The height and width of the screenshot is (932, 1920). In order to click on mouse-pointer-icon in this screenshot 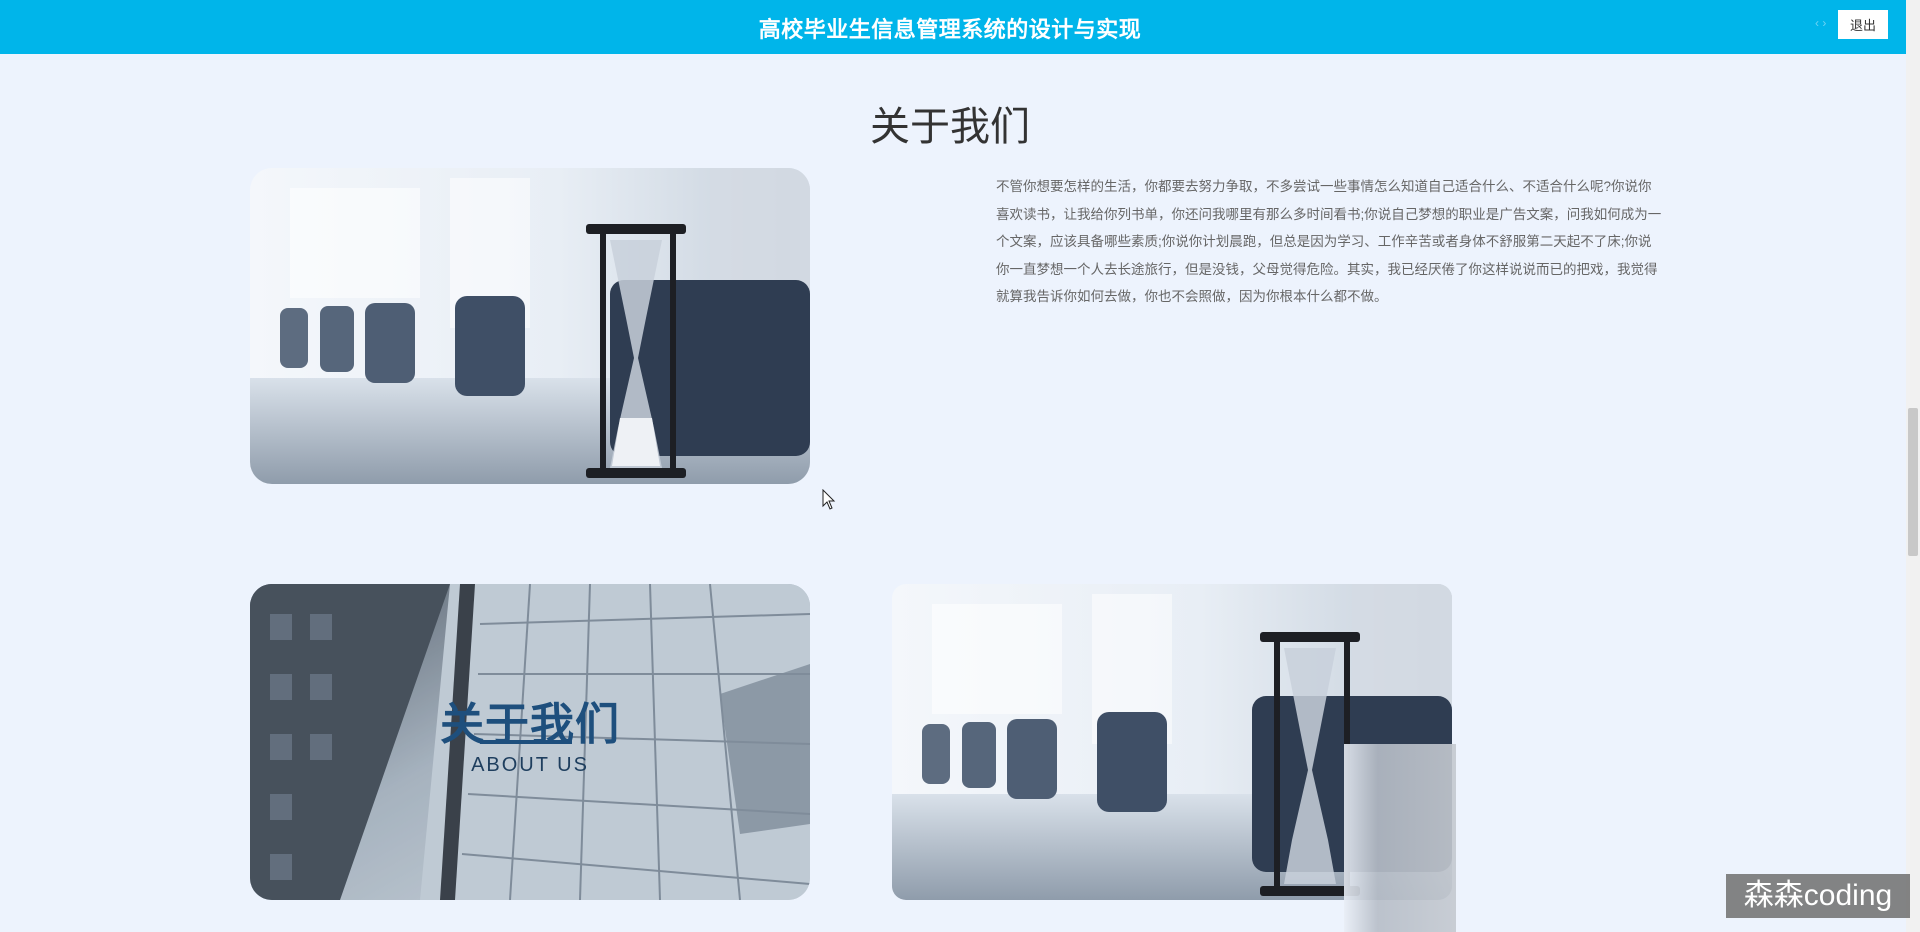, I will do `click(829, 499)`.